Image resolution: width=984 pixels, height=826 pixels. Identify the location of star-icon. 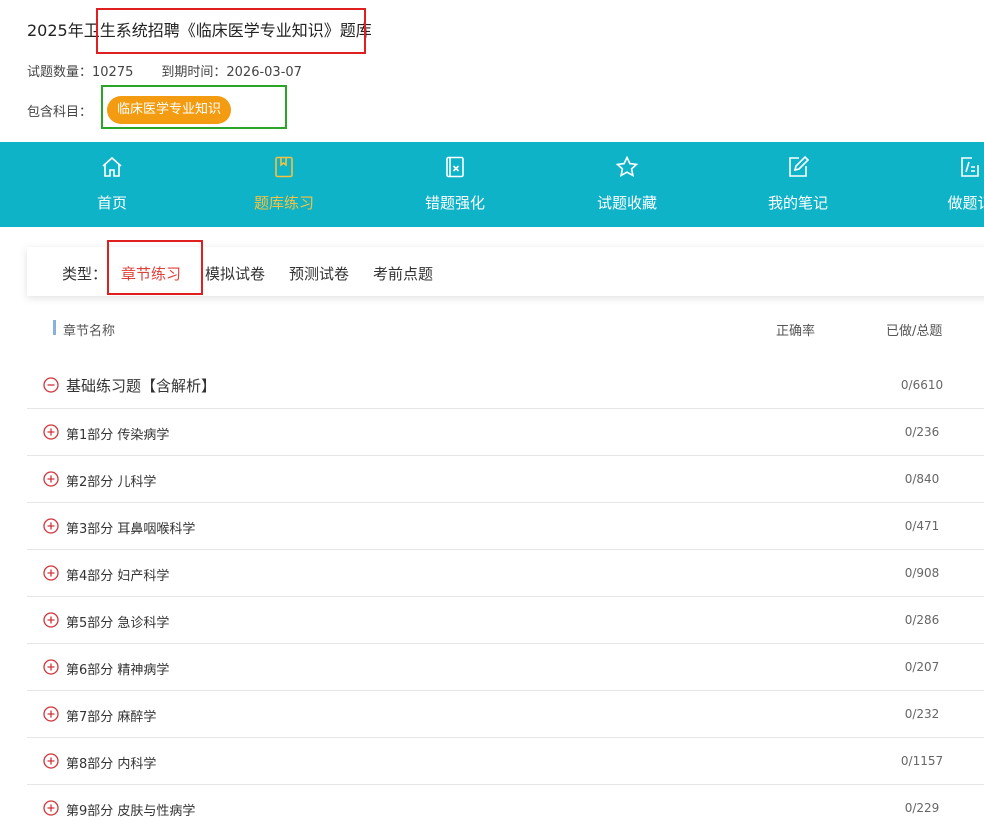
(627, 166).